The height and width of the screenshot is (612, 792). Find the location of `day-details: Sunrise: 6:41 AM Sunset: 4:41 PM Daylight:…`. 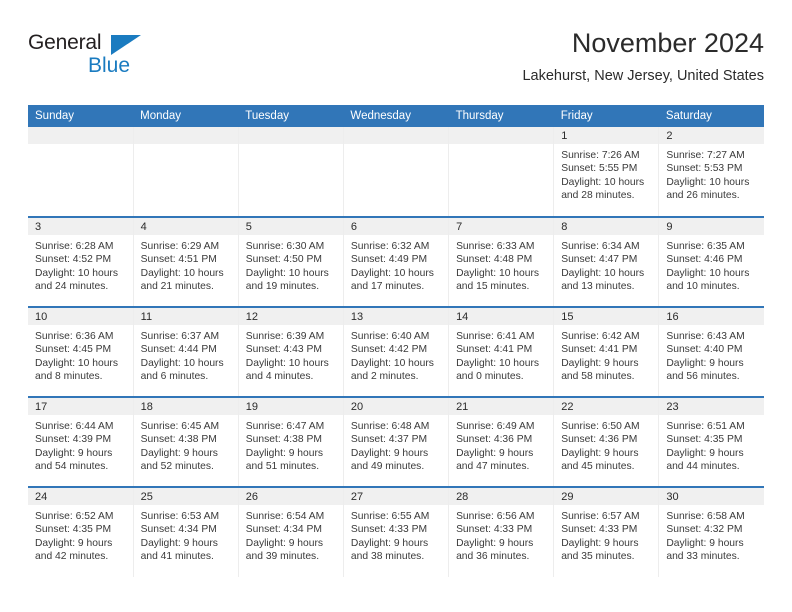

day-details: Sunrise: 6:41 AM Sunset: 4:41 PM Daylight:… is located at coordinates (501, 354).